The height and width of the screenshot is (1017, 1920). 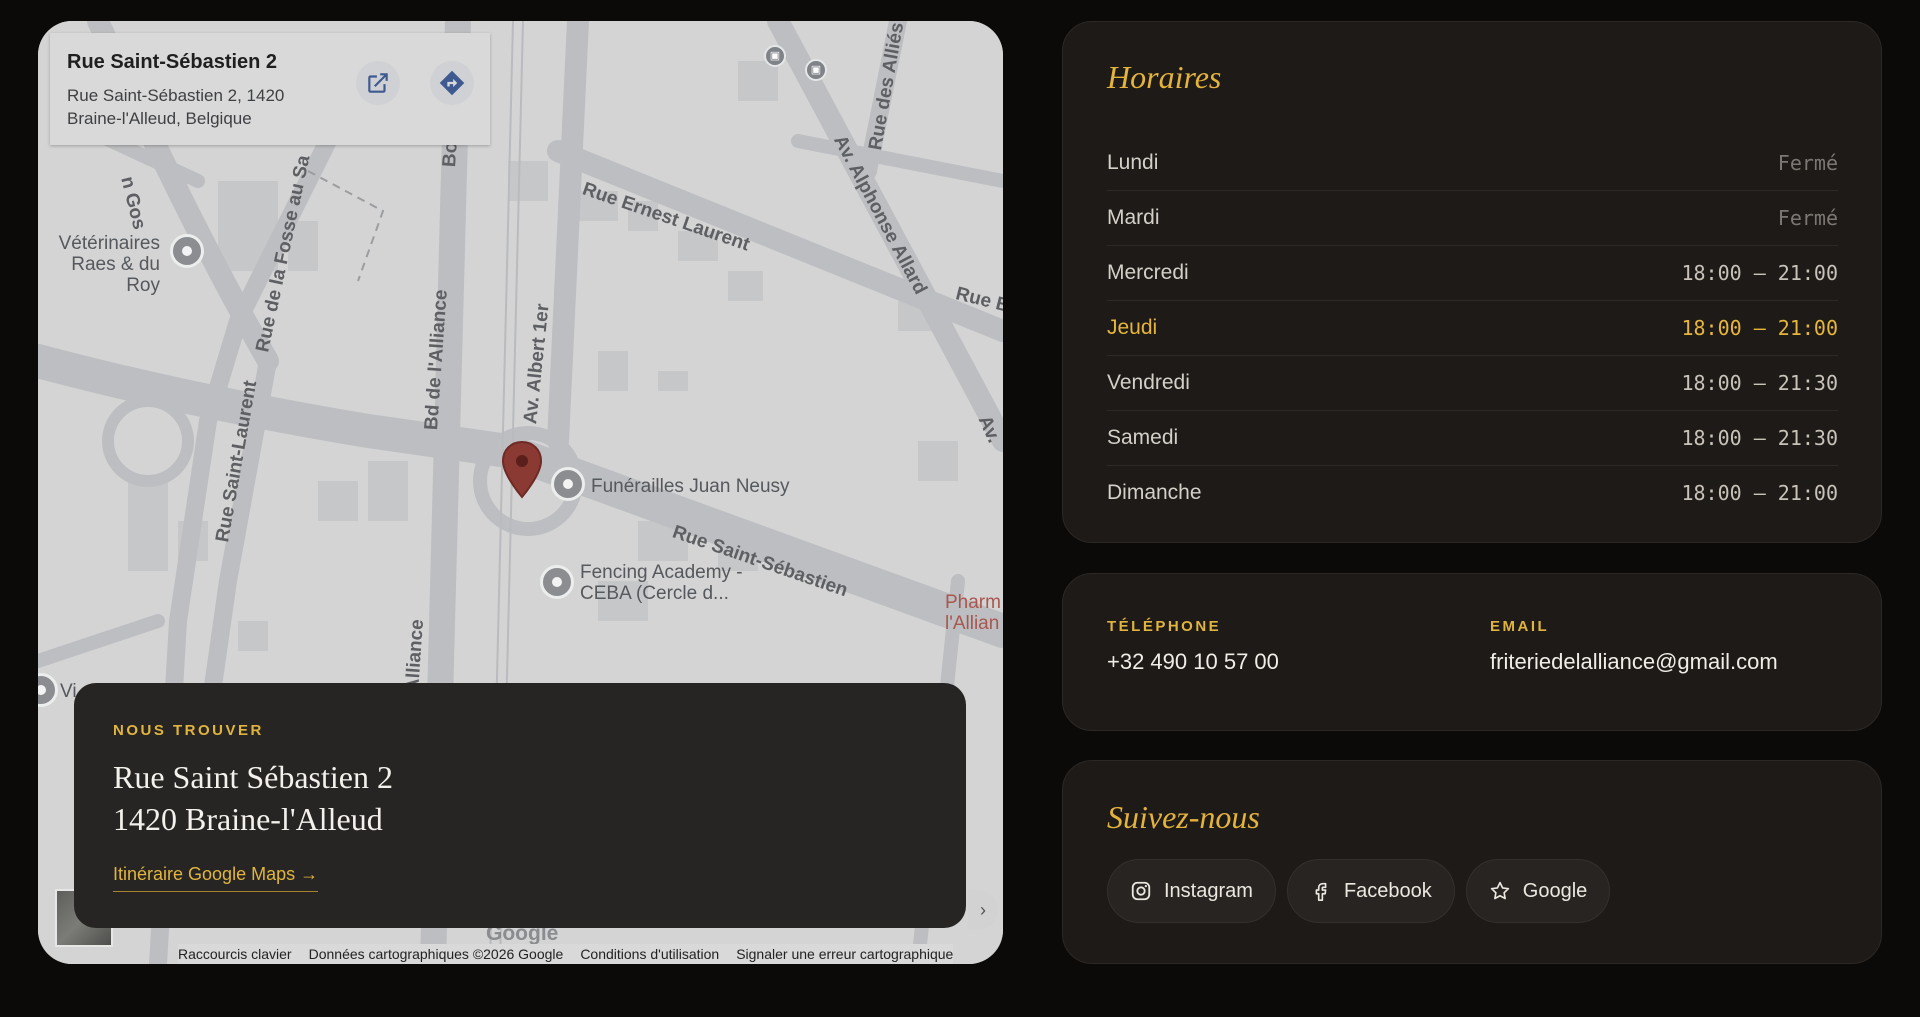 What do you see at coordinates (1472, 163) in the screenshot?
I see `hours-row: Lundi Fermé` at bounding box center [1472, 163].